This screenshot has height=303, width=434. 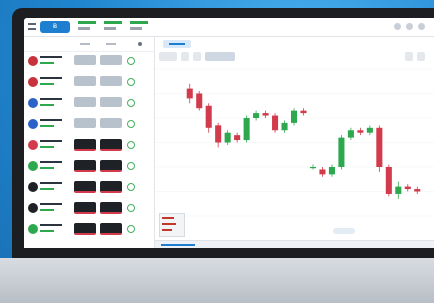 What do you see at coordinates (220, 56) in the screenshot?
I see `indicators-button` at bounding box center [220, 56].